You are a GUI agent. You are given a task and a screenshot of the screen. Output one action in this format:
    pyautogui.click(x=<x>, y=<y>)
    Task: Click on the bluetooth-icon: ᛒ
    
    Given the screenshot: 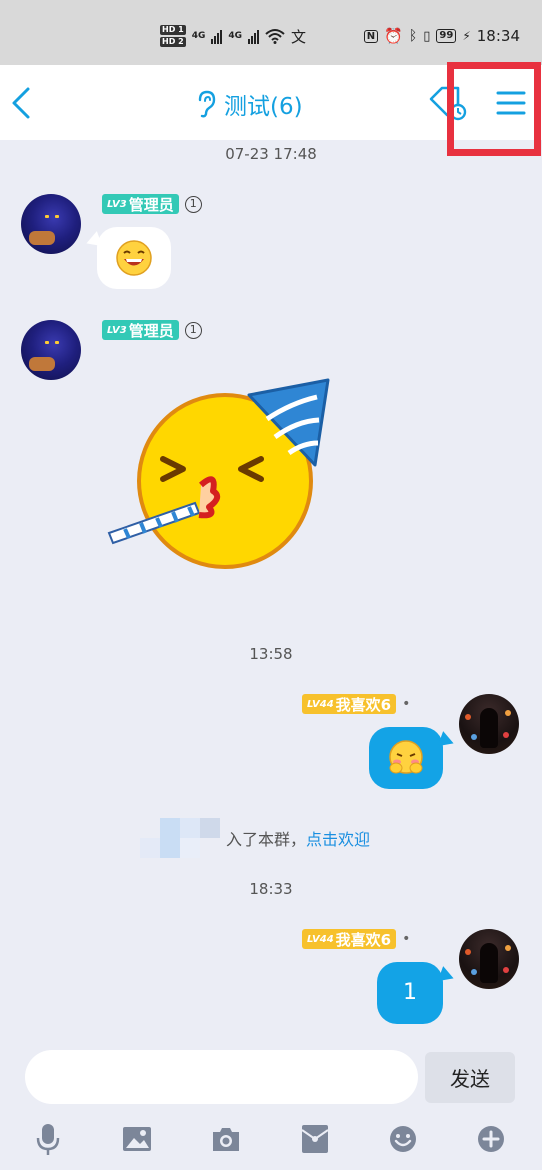 What is the action you would take?
    pyautogui.click(x=413, y=36)
    